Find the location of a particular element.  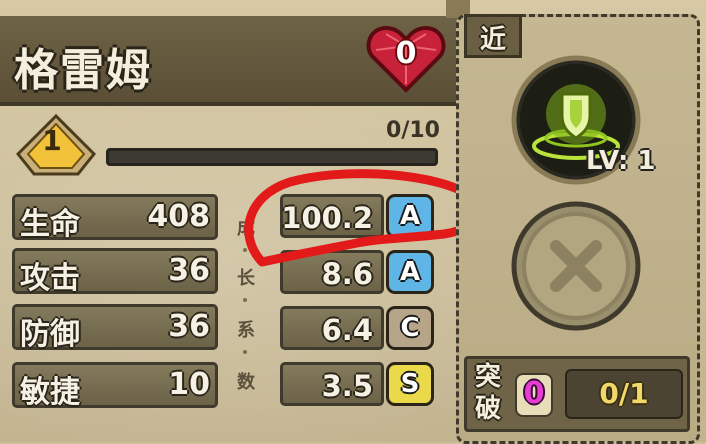

breakthrough-box: 突破 0 0/1 is located at coordinates (577, 394).